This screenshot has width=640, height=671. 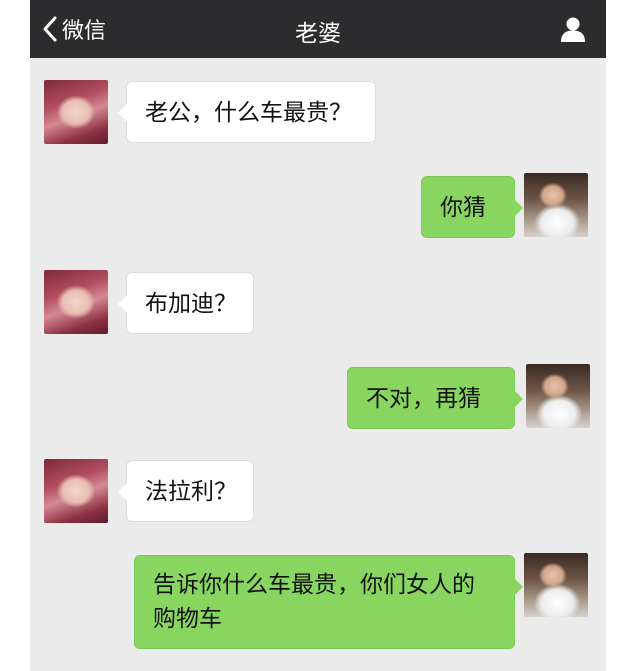 What do you see at coordinates (435, 398) in the screenshot?
I see `message-bubble-outgoing: 不对，再猜` at bounding box center [435, 398].